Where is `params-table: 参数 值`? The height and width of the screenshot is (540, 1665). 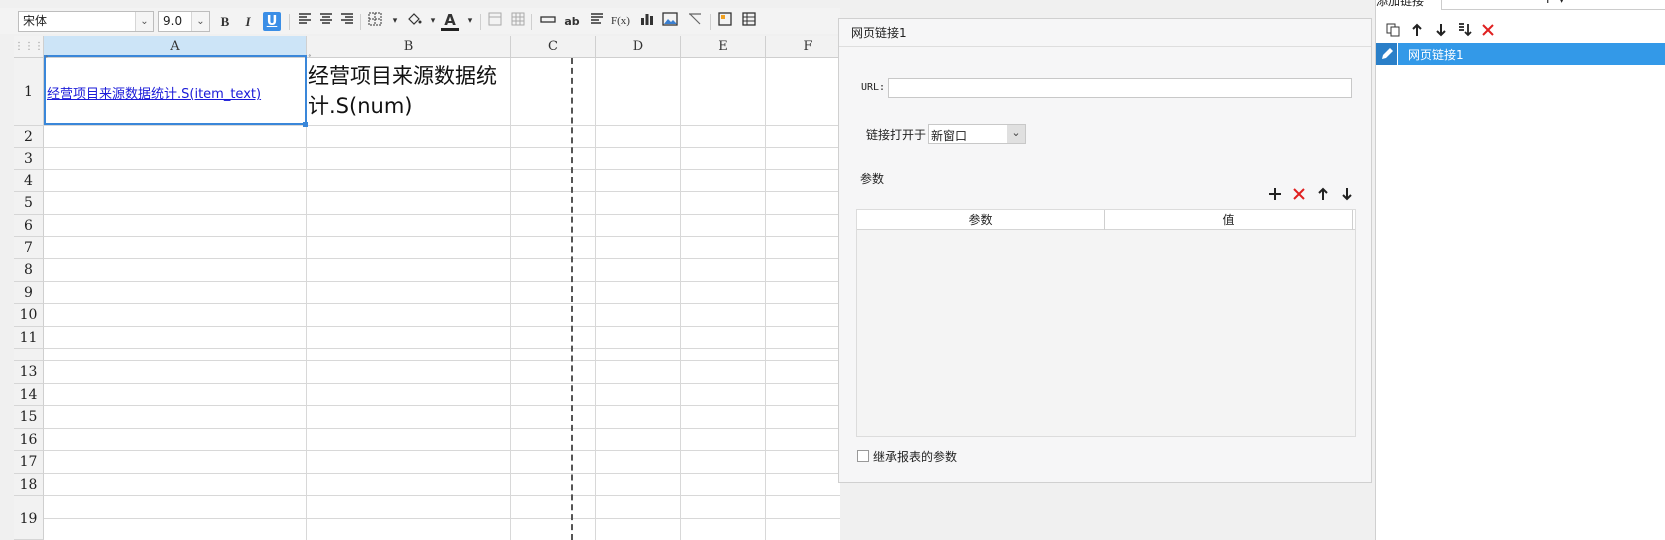
params-table: 参数 值 is located at coordinates (1106, 323).